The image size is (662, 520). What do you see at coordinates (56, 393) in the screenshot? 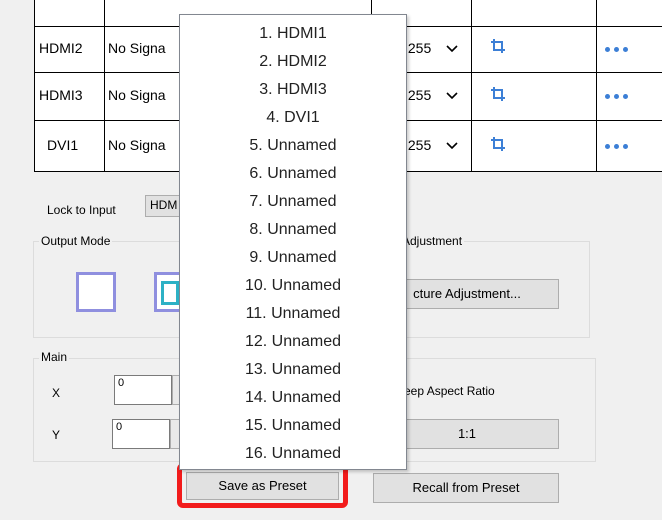
I see `x-label: X` at bounding box center [56, 393].